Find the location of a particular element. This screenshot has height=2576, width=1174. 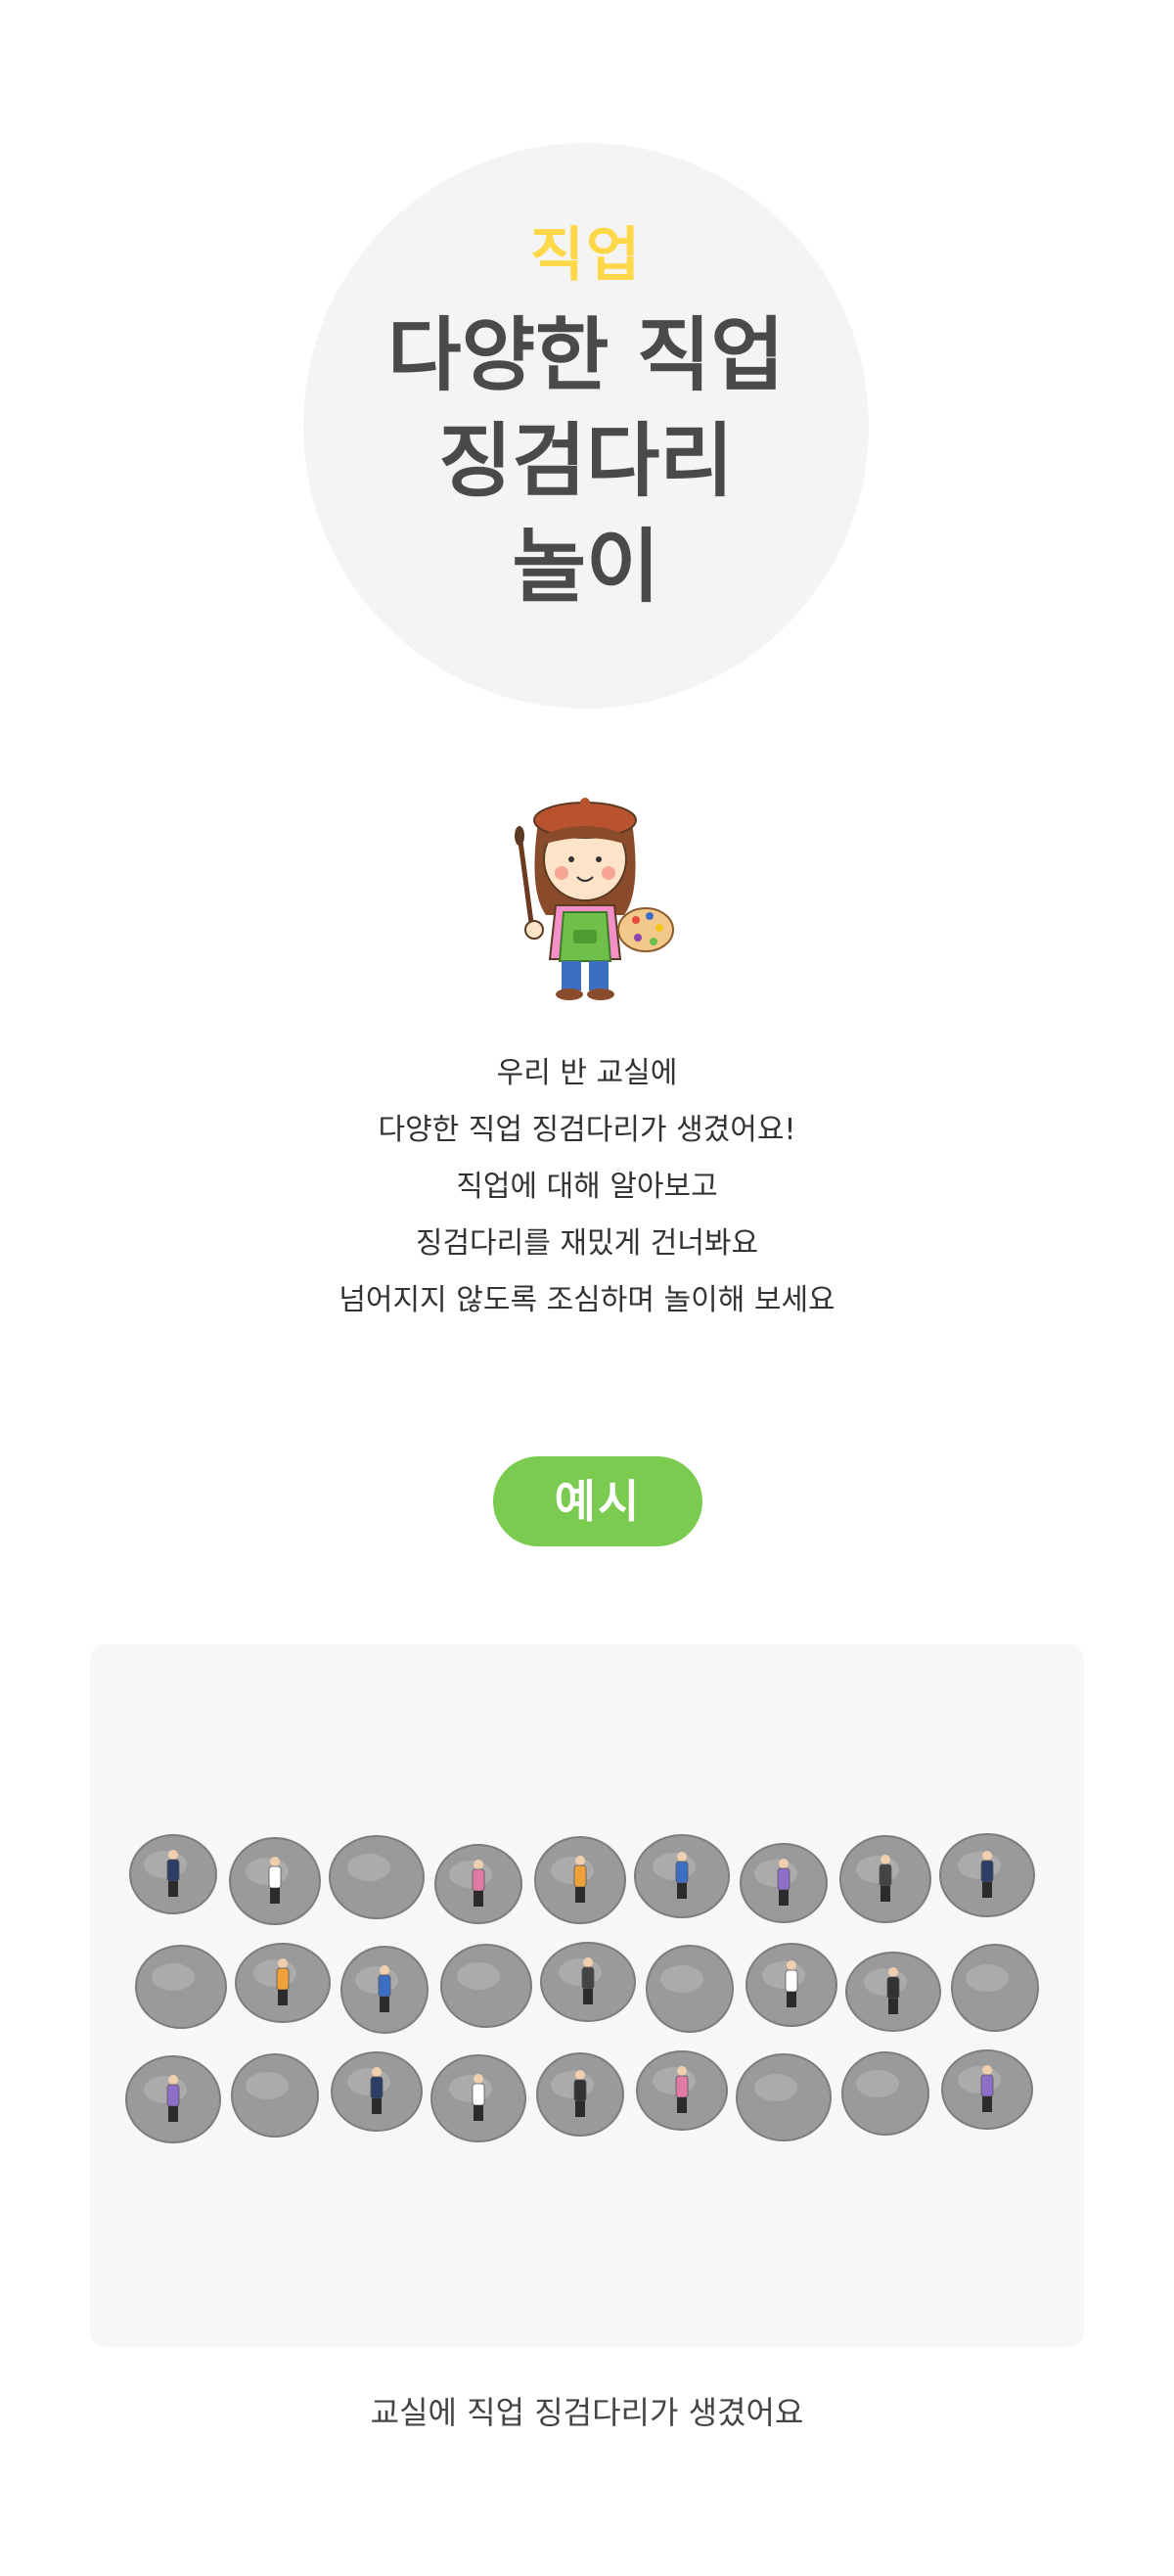

hero-category: 직업 is located at coordinates (586, 256).